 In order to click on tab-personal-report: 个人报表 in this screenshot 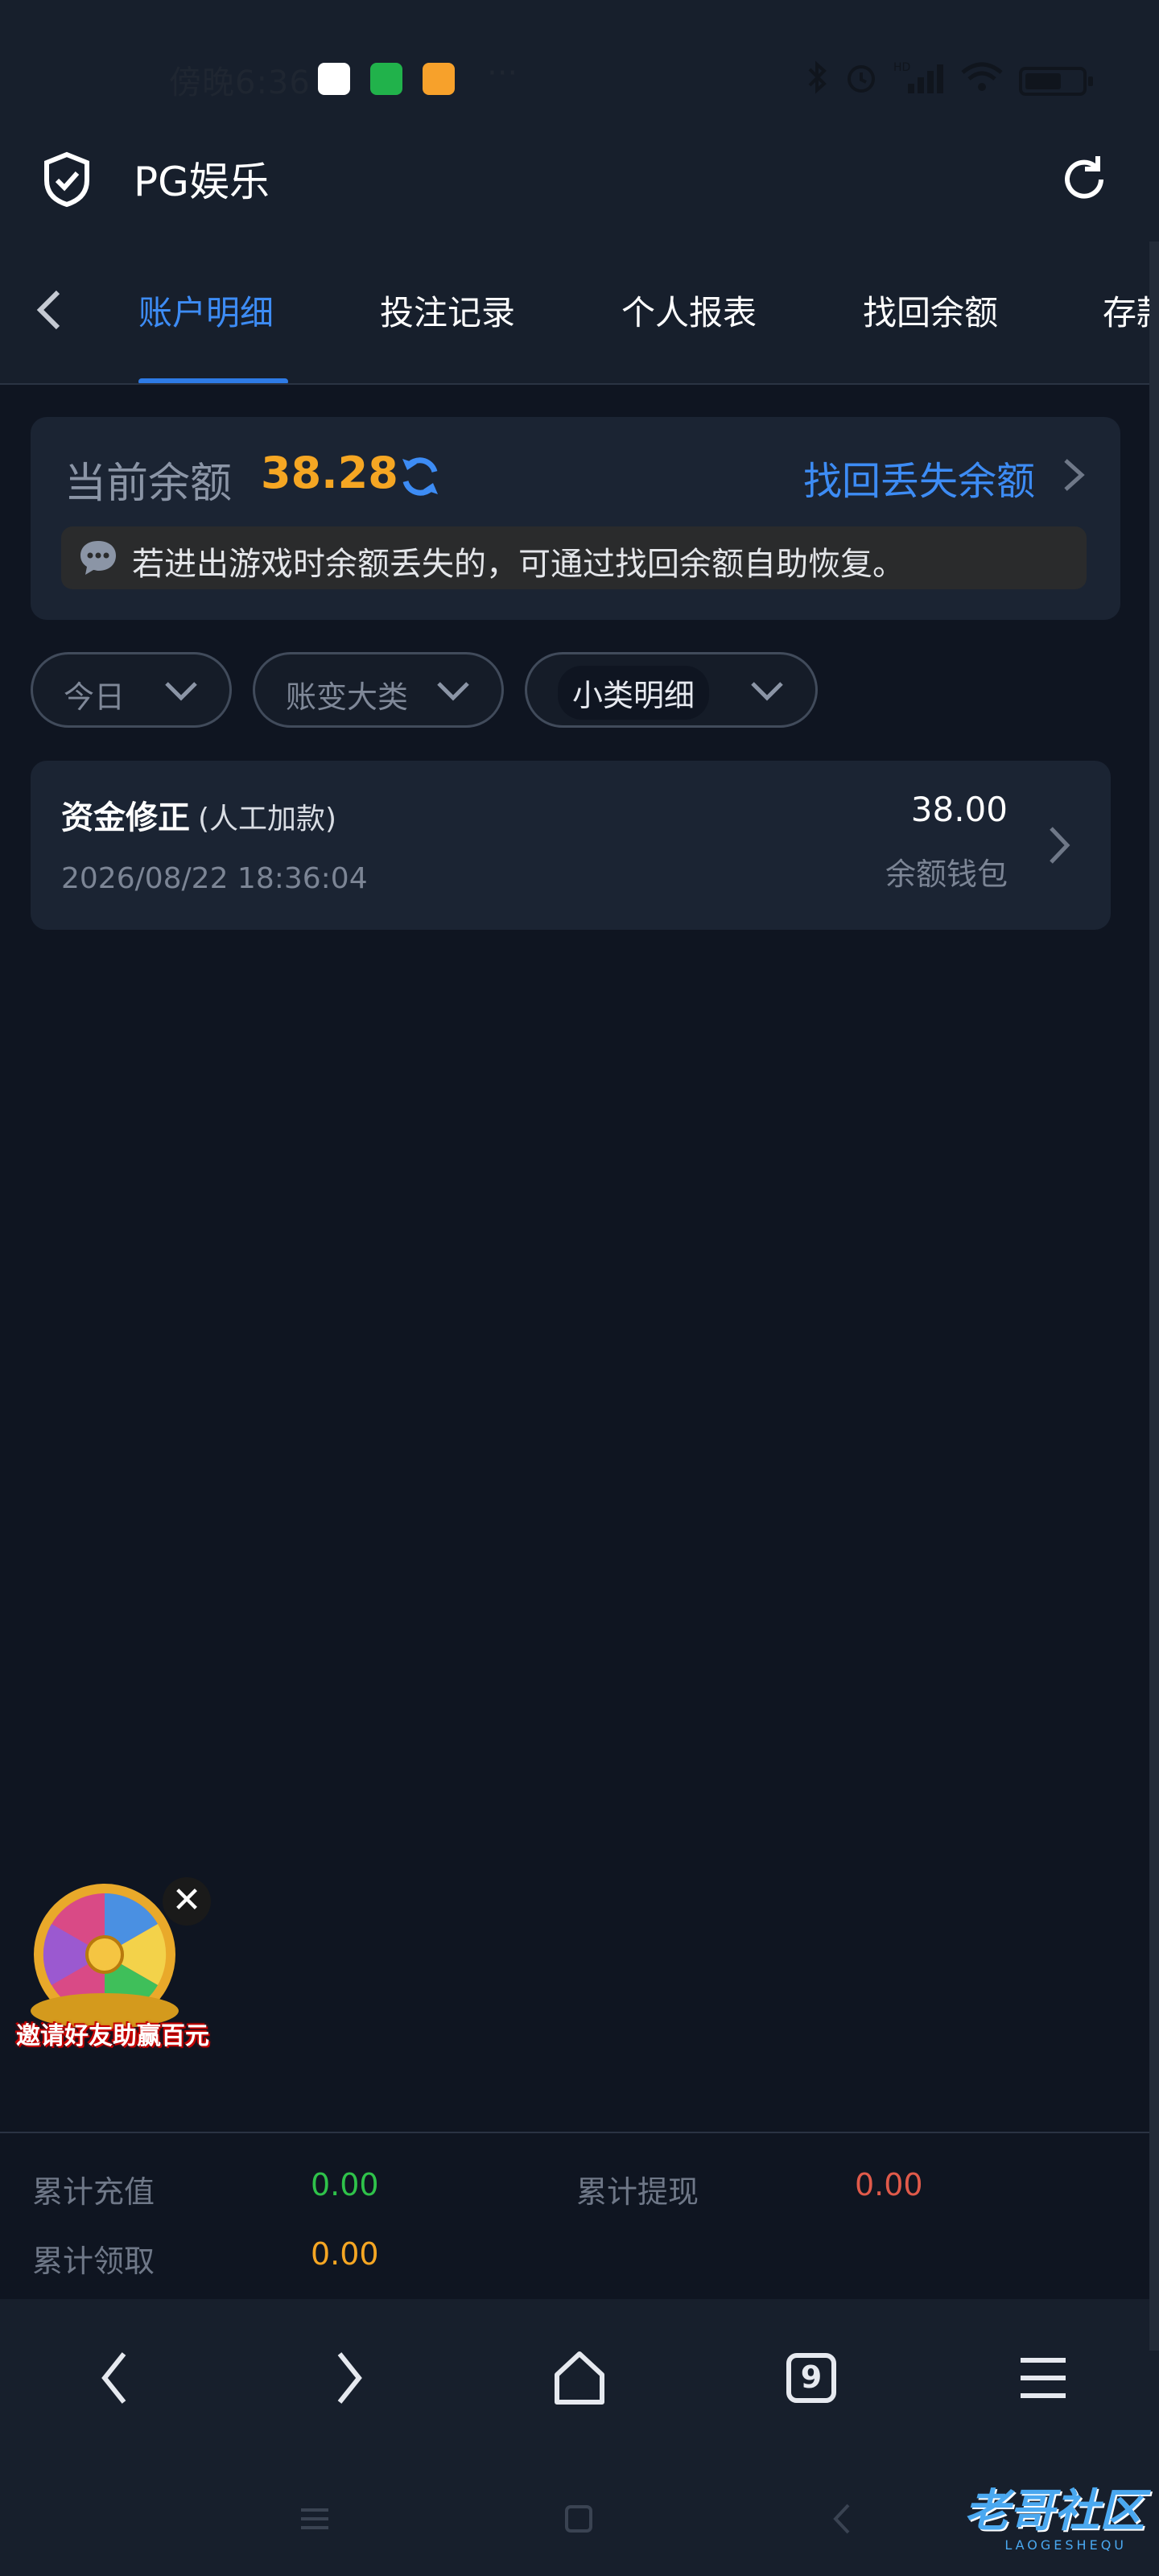, I will do `click(689, 310)`.